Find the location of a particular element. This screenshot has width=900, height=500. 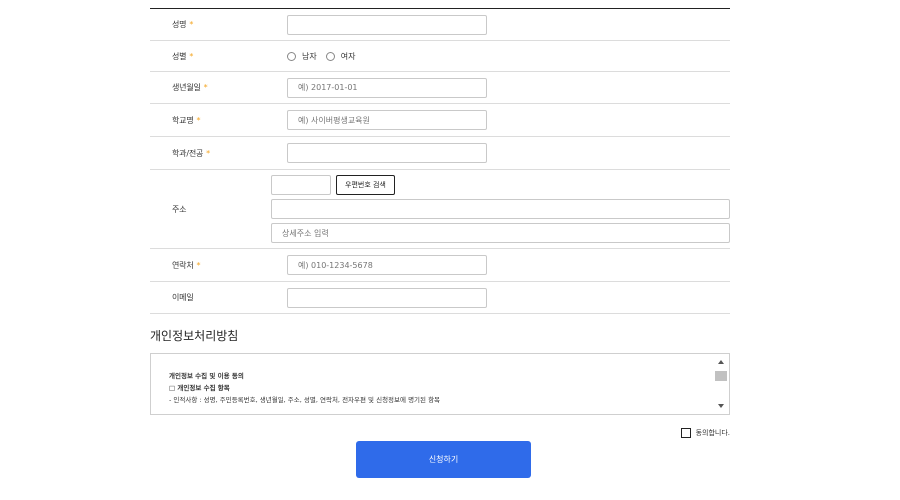

privacy-title: 개인정보처리방침 is located at coordinates (194, 336).